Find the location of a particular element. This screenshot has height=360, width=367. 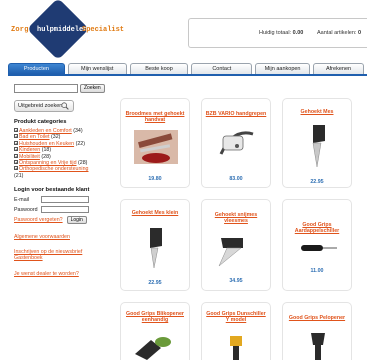

product-card: Gehoekt snijmes vleesmes 34.95 is located at coordinates (236, 245).